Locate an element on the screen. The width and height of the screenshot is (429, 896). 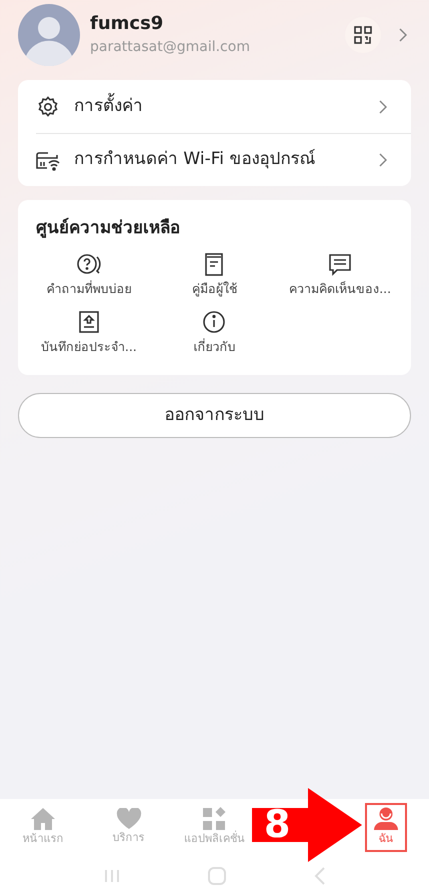
avatar-icon is located at coordinates (49, 35).